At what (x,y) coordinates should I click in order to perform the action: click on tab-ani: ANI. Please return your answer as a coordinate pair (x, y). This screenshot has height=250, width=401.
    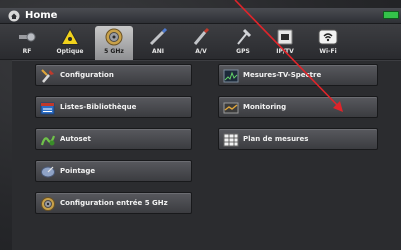
    Looking at the image, I should click on (158, 42).